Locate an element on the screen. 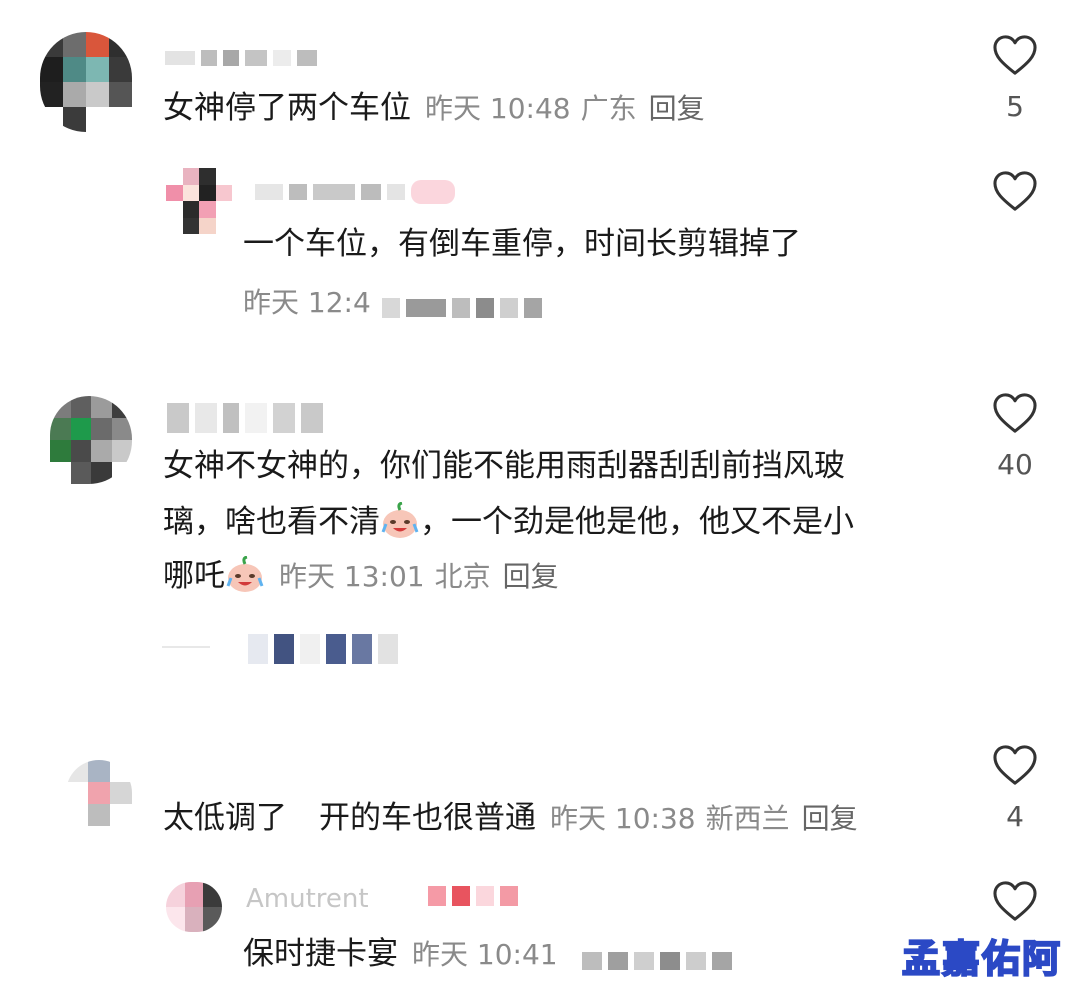  comment-text: 女神停了两个车位 昨天 10:48 广东 回复 is located at coordinates (434, 108).